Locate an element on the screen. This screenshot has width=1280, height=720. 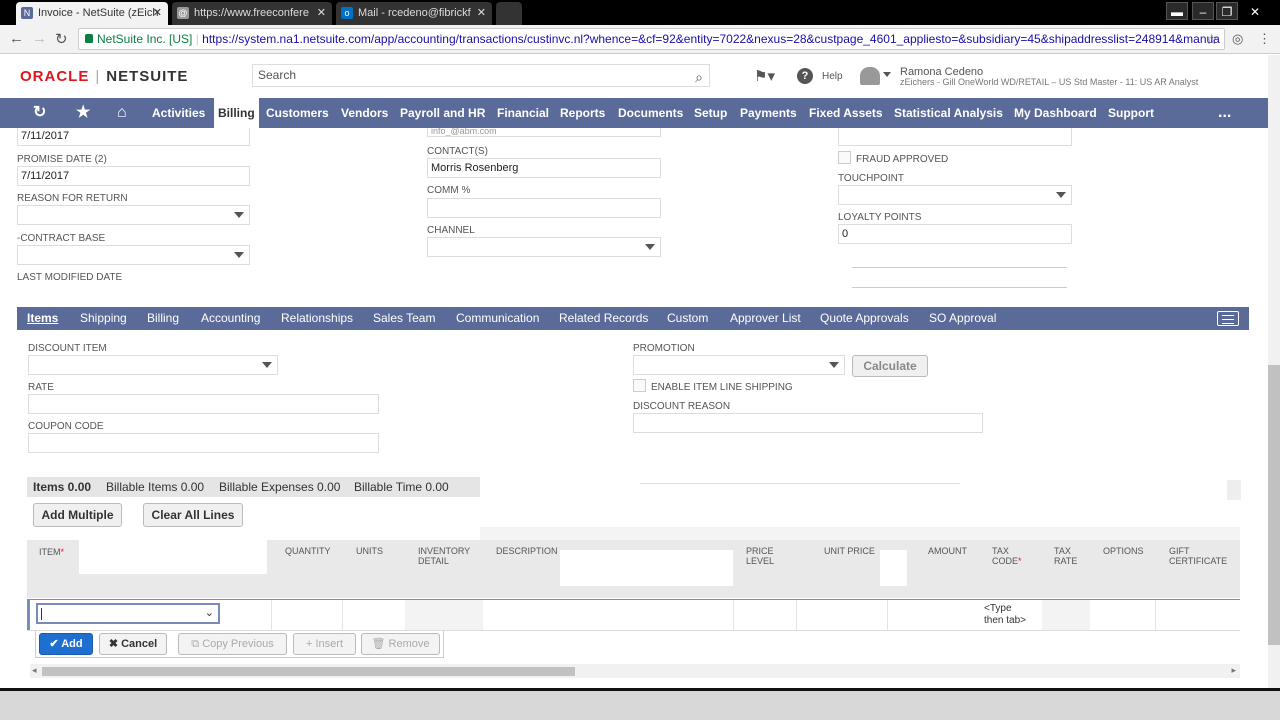
chevron-down-icon: ⌄ is located at coordinates (209, 613).